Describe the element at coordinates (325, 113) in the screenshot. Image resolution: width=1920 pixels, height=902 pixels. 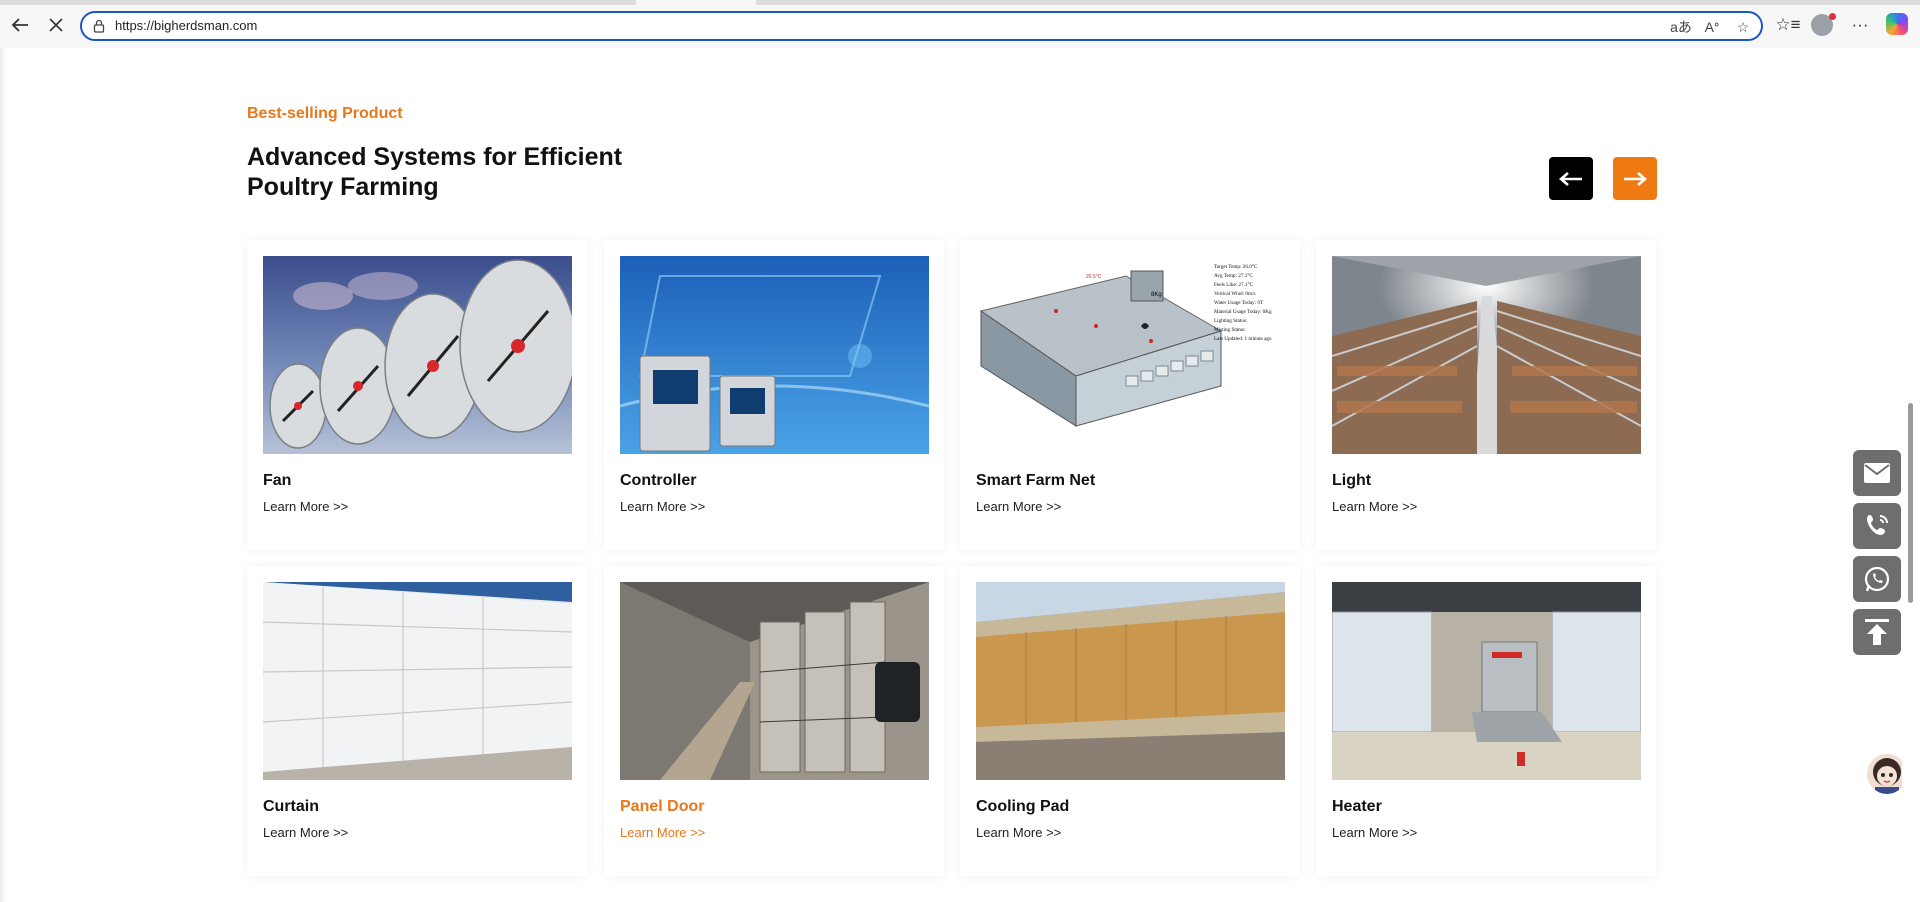
I see `section-eyebrow: Best-selling Product` at that location.